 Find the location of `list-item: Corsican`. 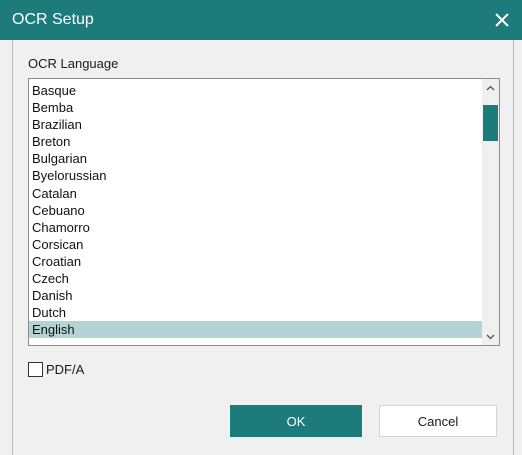

list-item: Corsican is located at coordinates (259, 244).